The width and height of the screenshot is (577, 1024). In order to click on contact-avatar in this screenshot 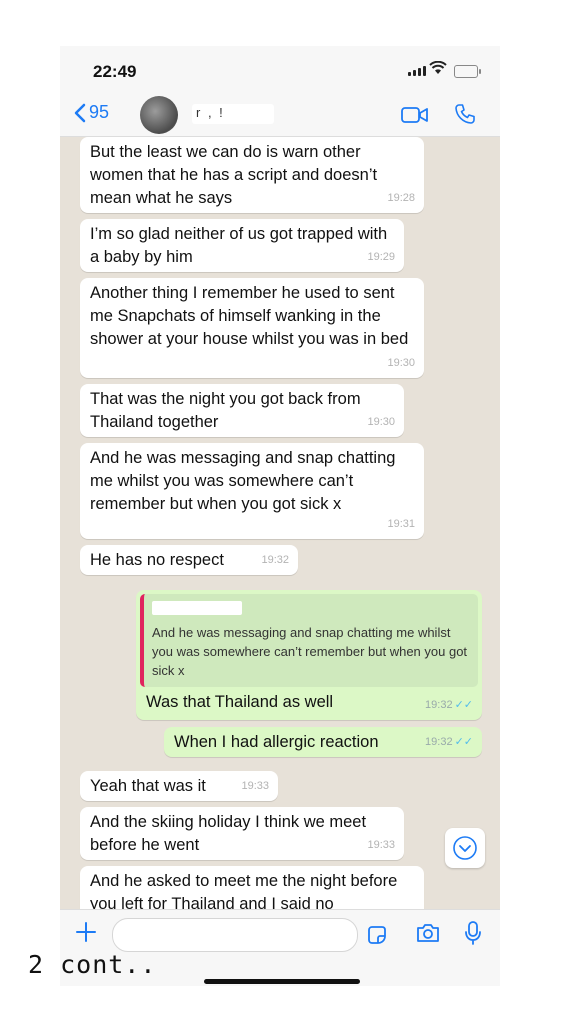, I will do `click(159, 115)`.